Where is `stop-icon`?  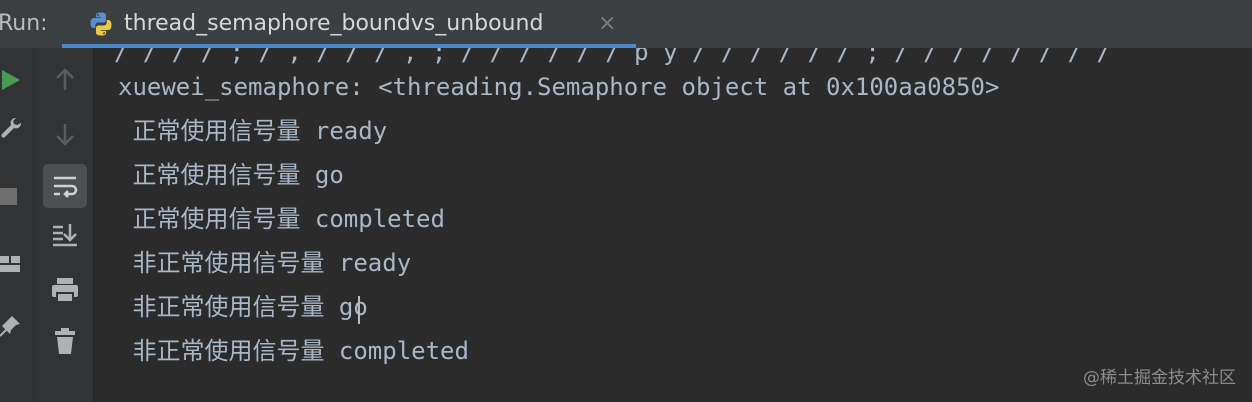 stop-icon is located at coordinates (12, 197).